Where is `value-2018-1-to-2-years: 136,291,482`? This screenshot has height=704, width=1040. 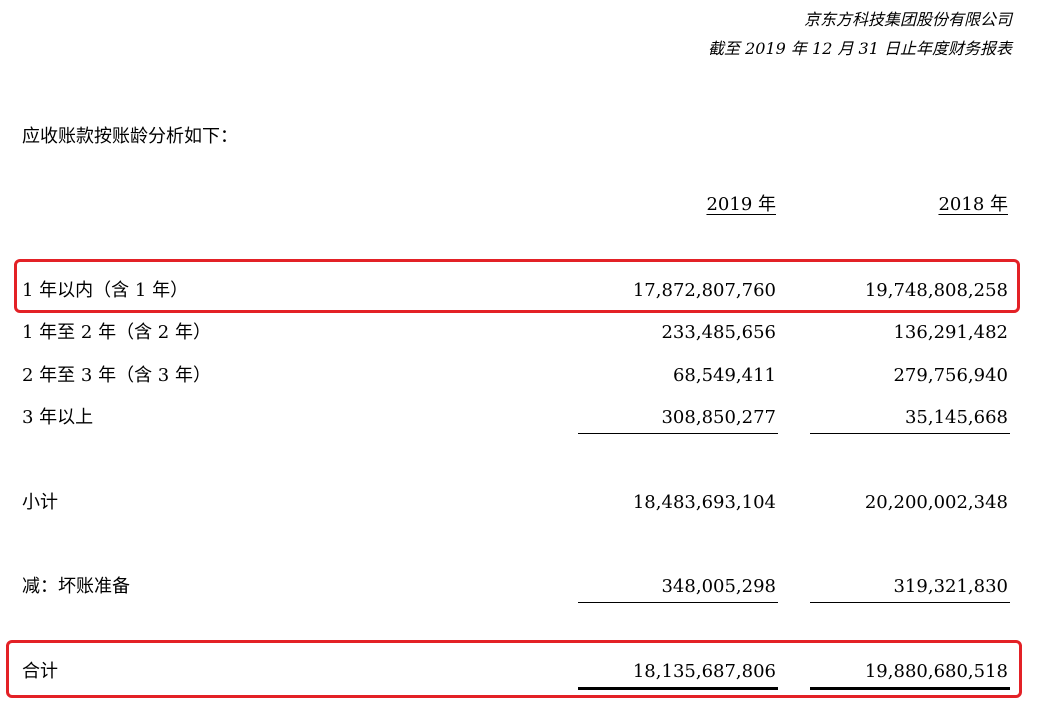 value-2018-1-to-2-years: 136,291,482 is located at coordinates (950, 332).